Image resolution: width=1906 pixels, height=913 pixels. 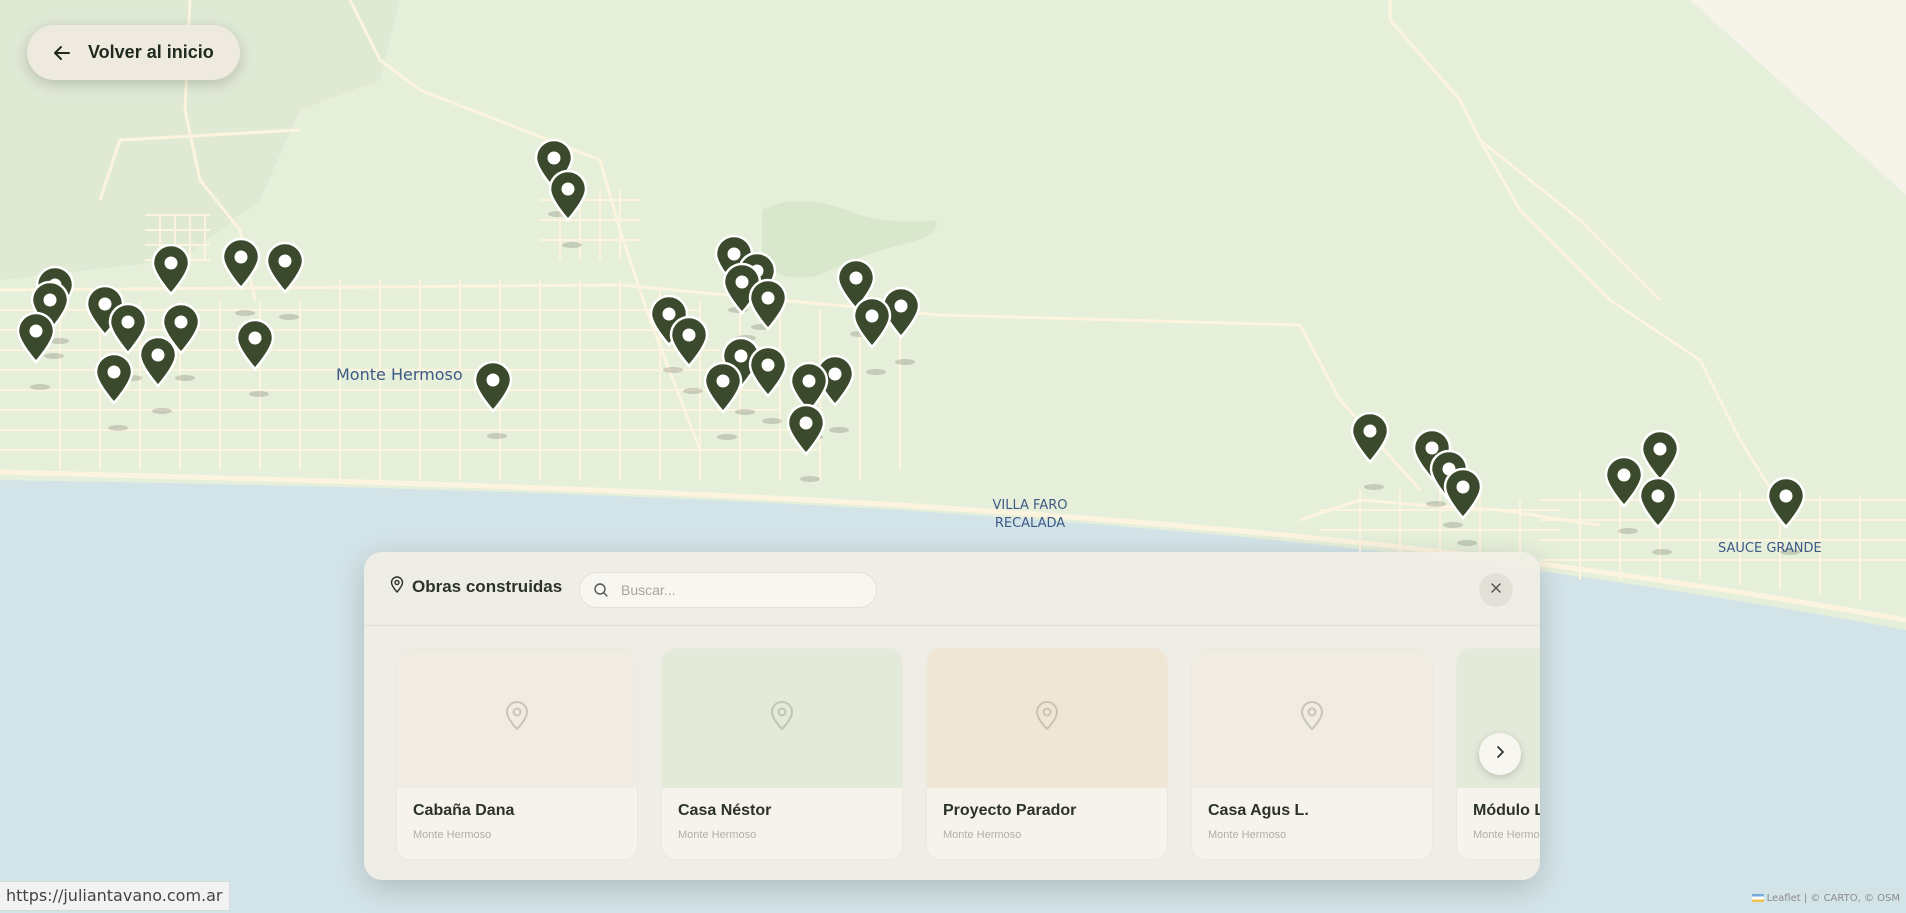 I want to click on work-card-name: Cabaña Dana, so click(x=464, y=810).